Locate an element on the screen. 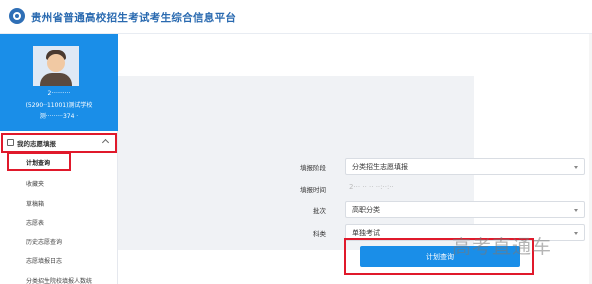 The image size is (592, 284). person-icon is located at coordinates (10, 142).